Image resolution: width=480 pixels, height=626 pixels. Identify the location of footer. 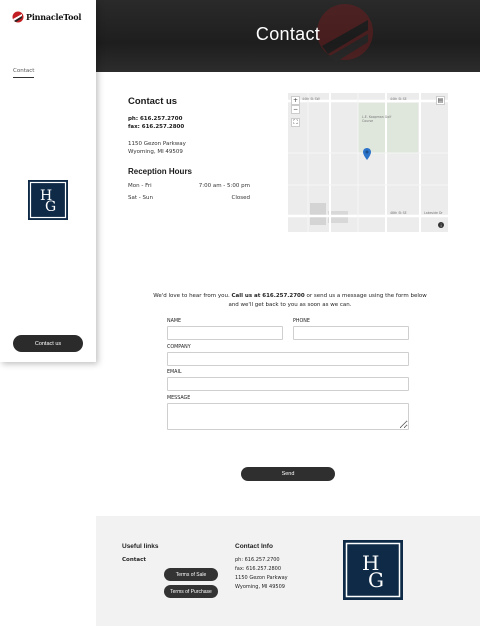
(288, 571).